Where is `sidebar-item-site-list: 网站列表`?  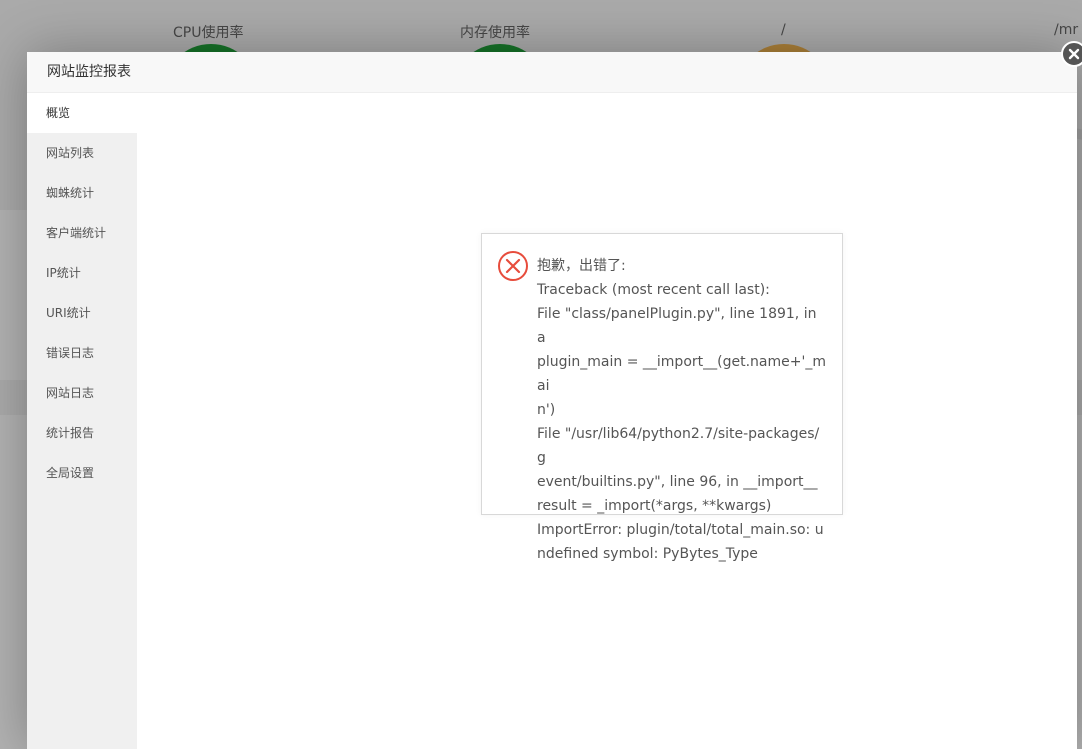
sidebar-item-site-list: 网站列表 is located at coordinates (82, 153).